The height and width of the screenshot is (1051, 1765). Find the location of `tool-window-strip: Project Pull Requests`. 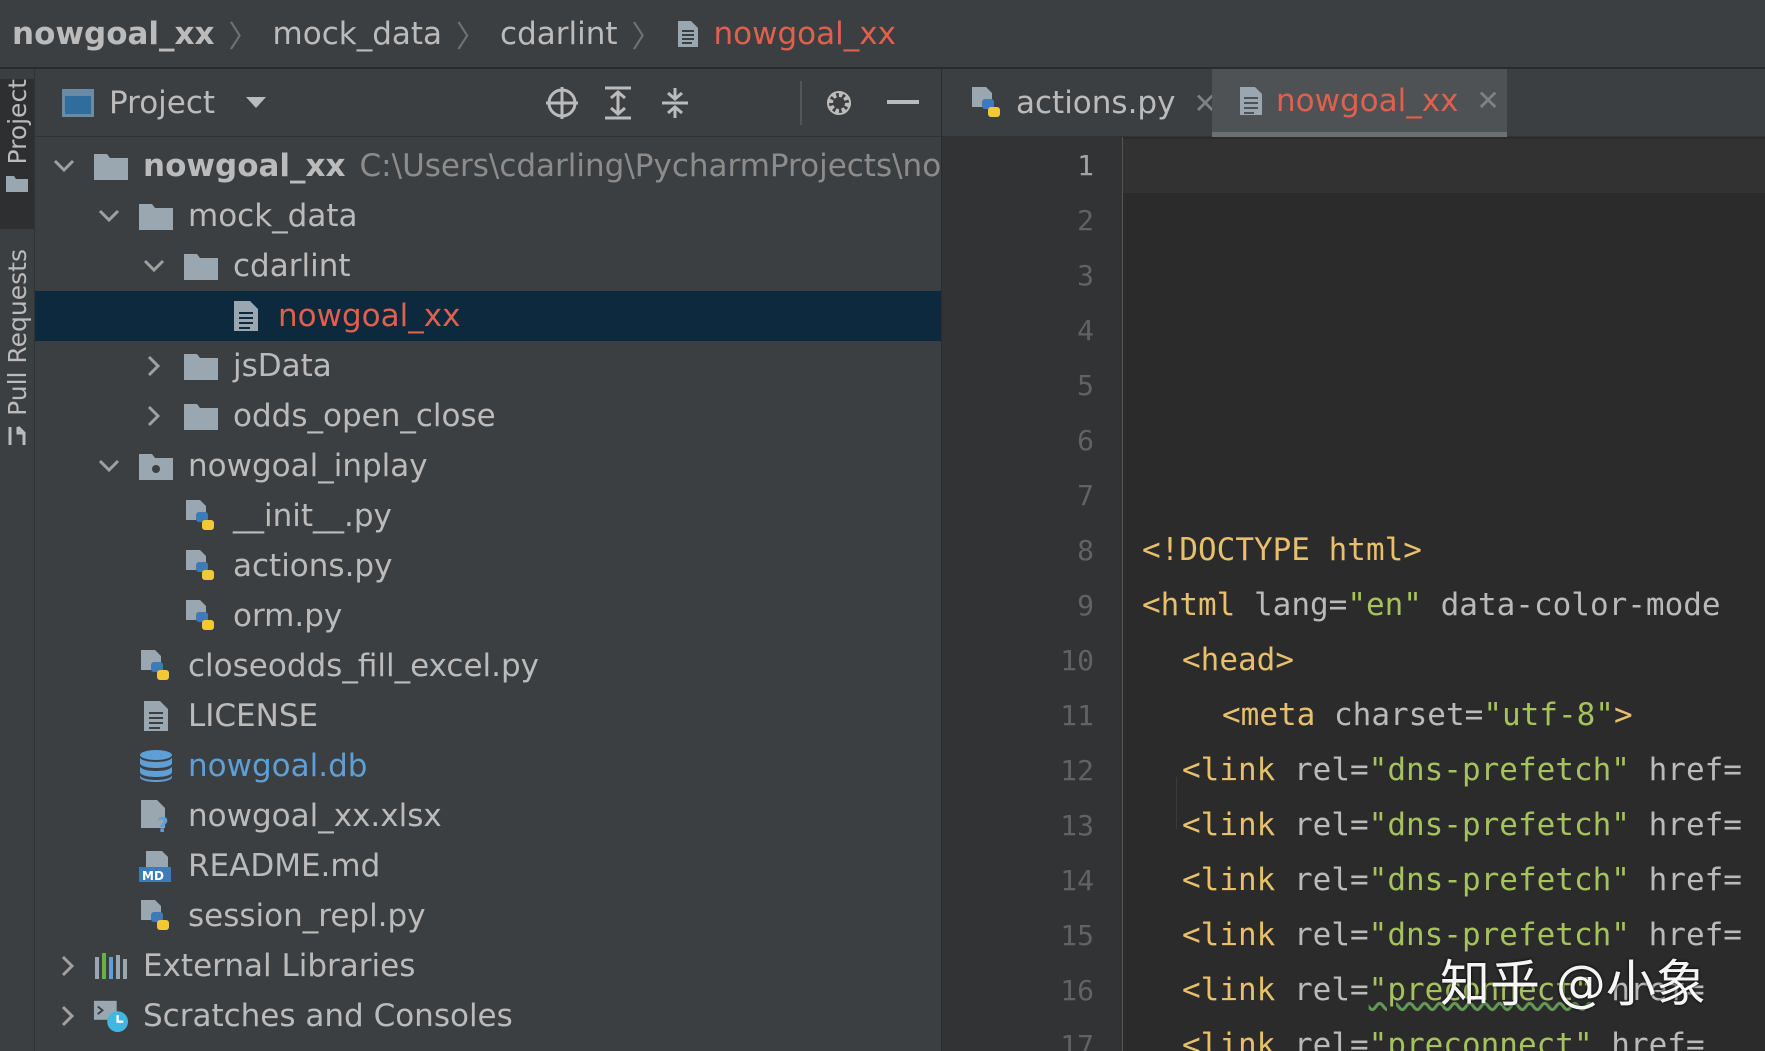

tool-window-strip: Project Pull Requests is located at coordinates (17, 560).